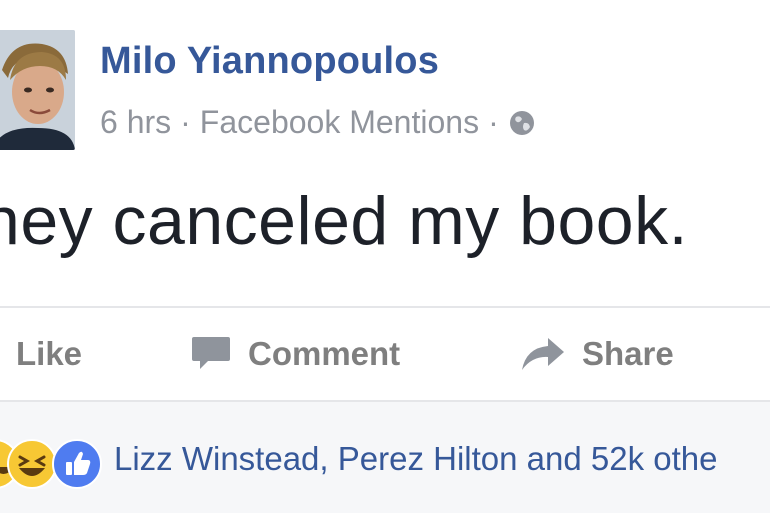 The image size is (770, 513). What do you see at coordinates (628, 353) in the screenshot?
I see `share-label: Share` at bounding box center [628, 353].